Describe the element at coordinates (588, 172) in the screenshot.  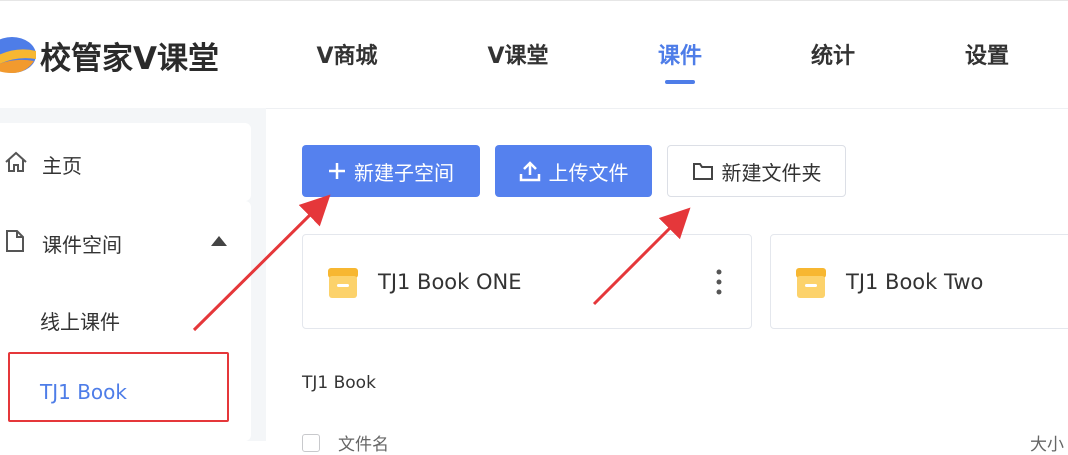
I see `upload-file-label: 上传文件` at that location.